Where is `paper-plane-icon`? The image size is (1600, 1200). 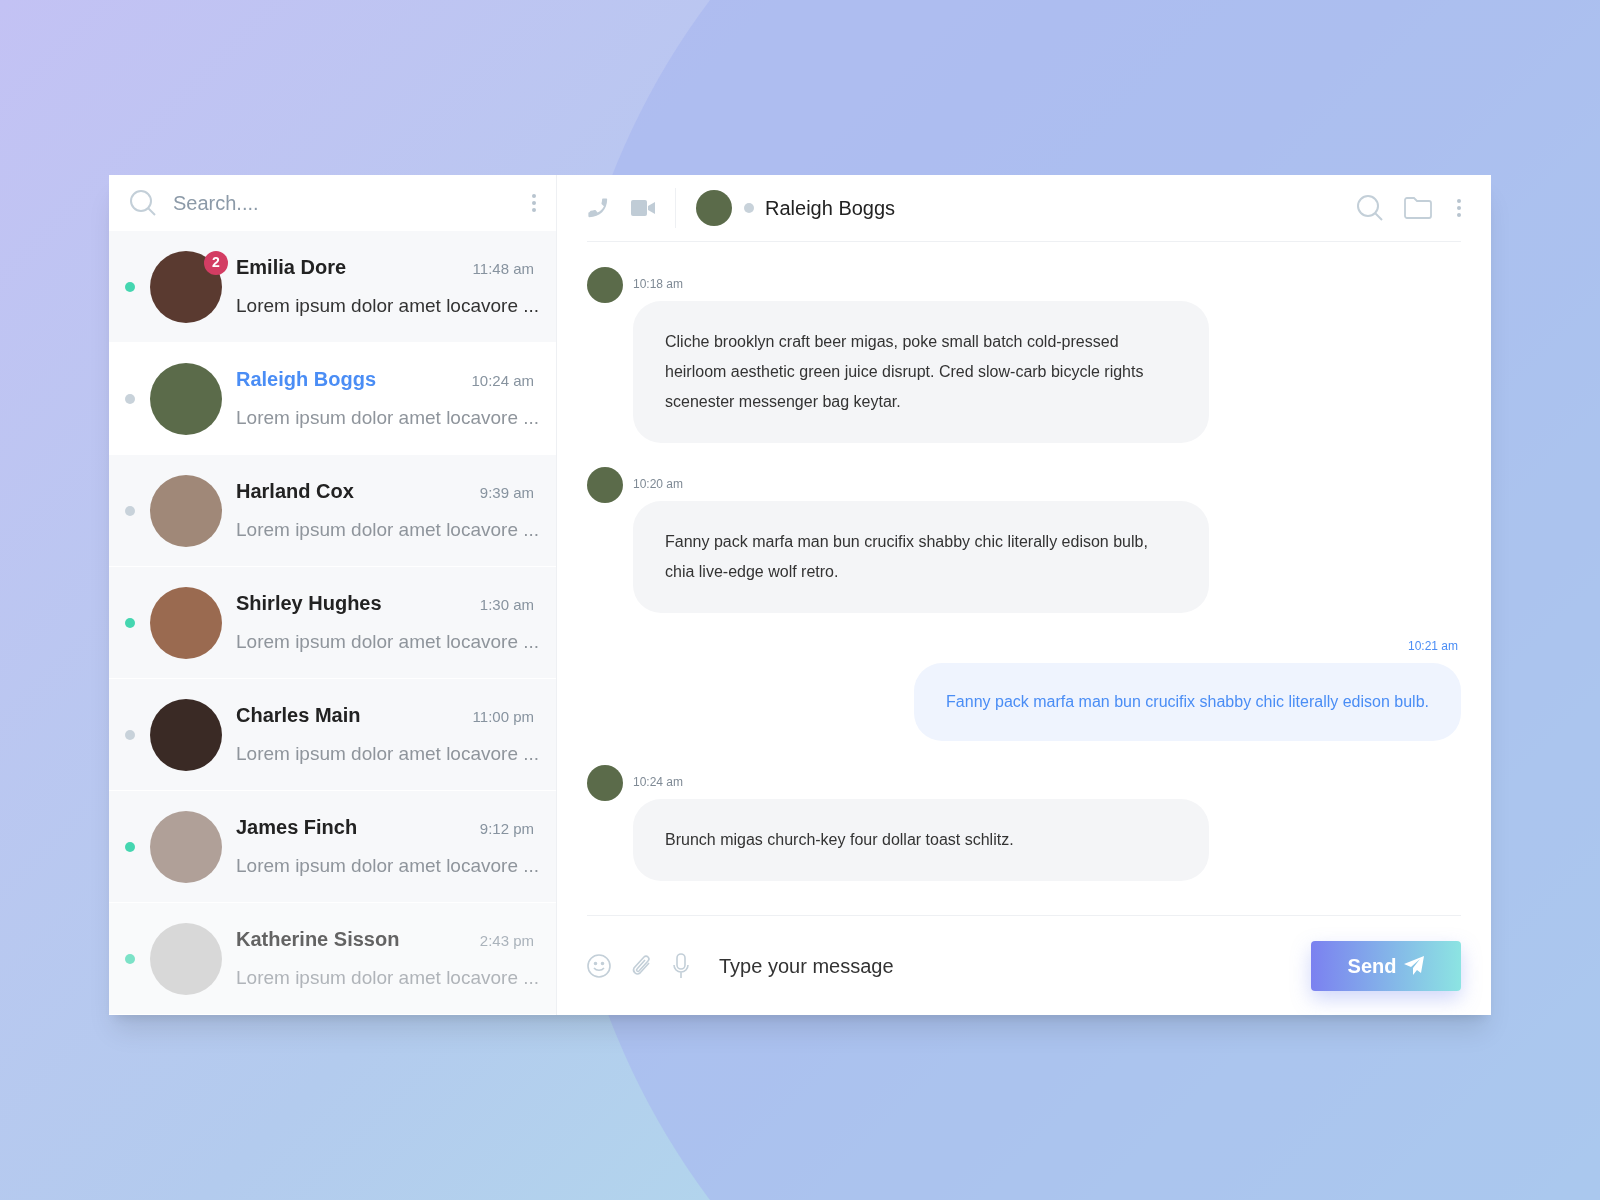 paper-plane-icon is located at coordinates (1414, 965).